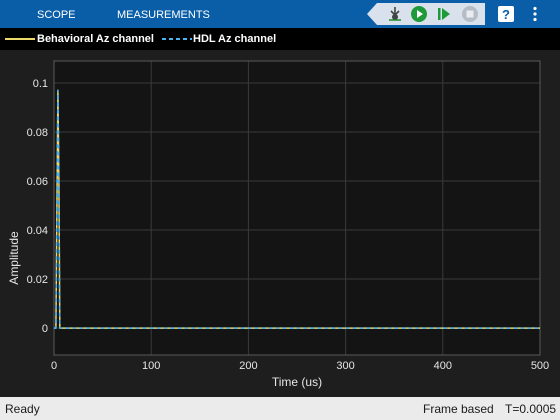 Image resolution: width=560 pixels, height=420 pixels. What do you see at coordinates (37, 280) in the screenshot?
I see `y-tick-label: 0.02` at bounding box center [37, 280].